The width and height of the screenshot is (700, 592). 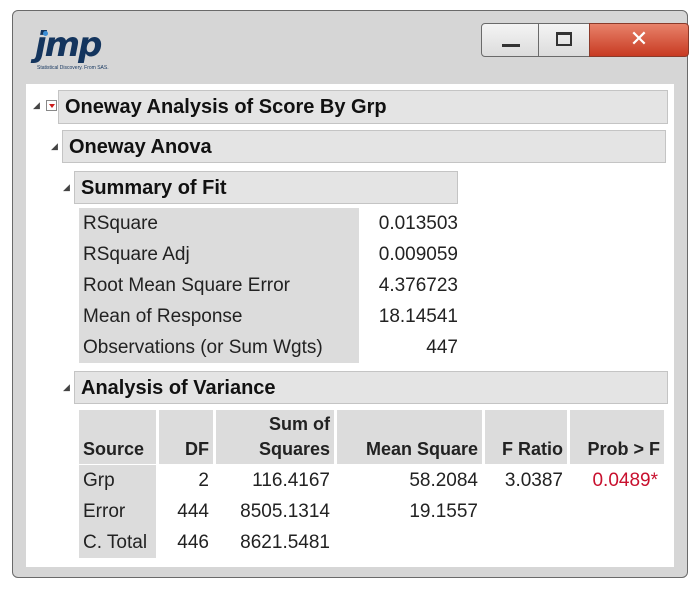 What do you see at coordinates (219, 254) in the screenshot?
I see `summary-label: RSquare Adj` at bounding box center [219, 254].